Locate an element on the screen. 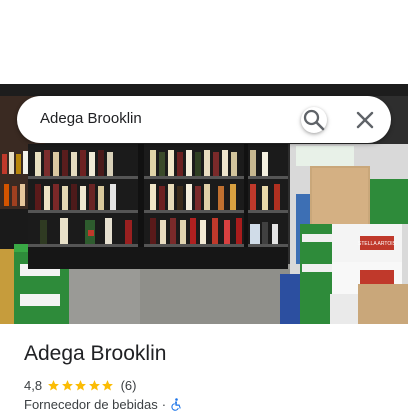 This screenshot has width=408, height=412. place-title: Adega Brooklin is located at coordinates (95, 353).